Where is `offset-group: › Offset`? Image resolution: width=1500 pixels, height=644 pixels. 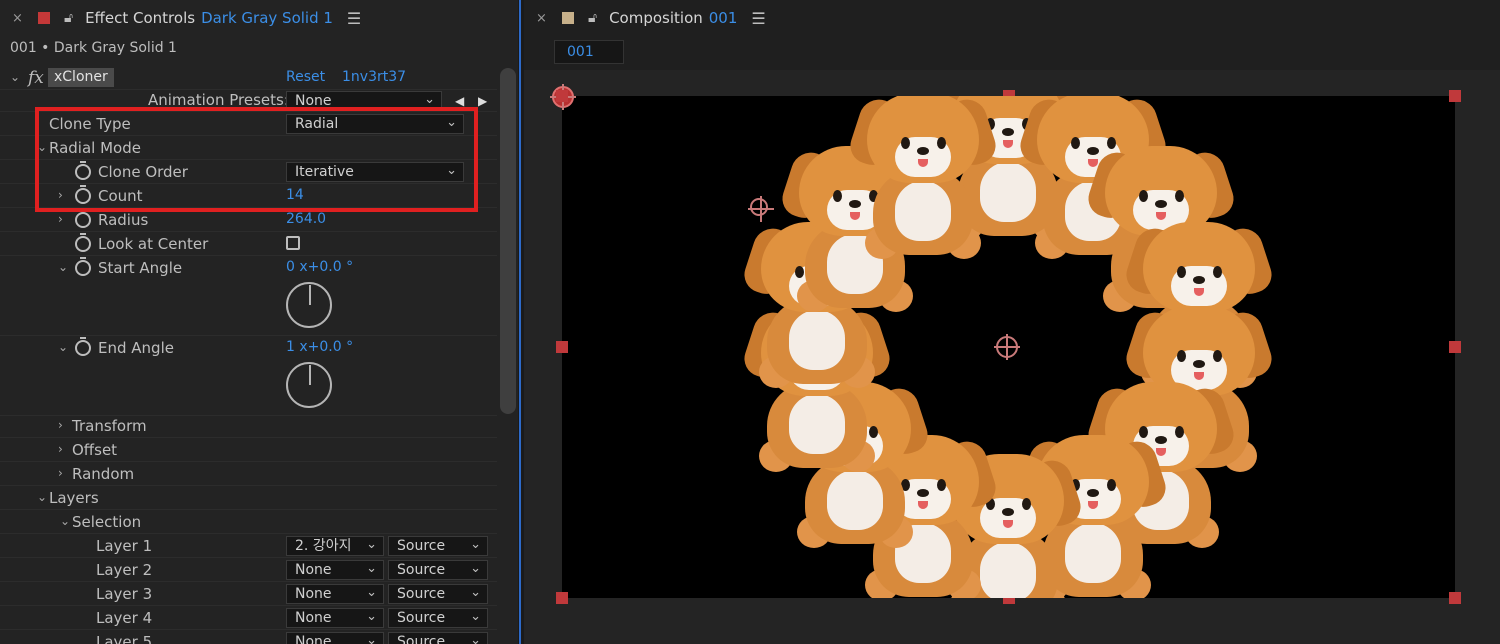 offset-group: › Offset is located at coordinates (248, 450).